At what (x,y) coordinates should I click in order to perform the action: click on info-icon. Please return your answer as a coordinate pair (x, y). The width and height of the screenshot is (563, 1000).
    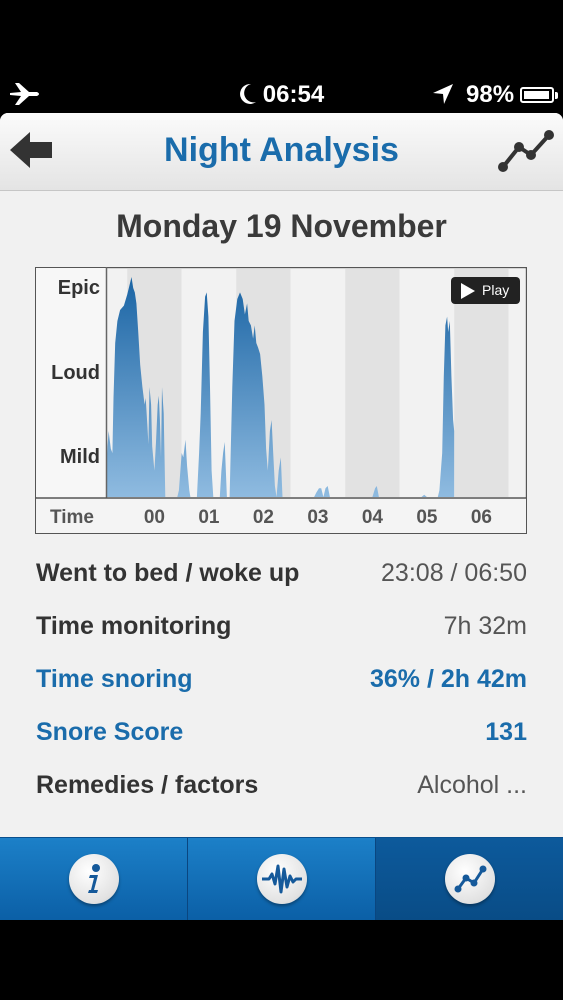
    Looking at the image, I should click on (93, 879).